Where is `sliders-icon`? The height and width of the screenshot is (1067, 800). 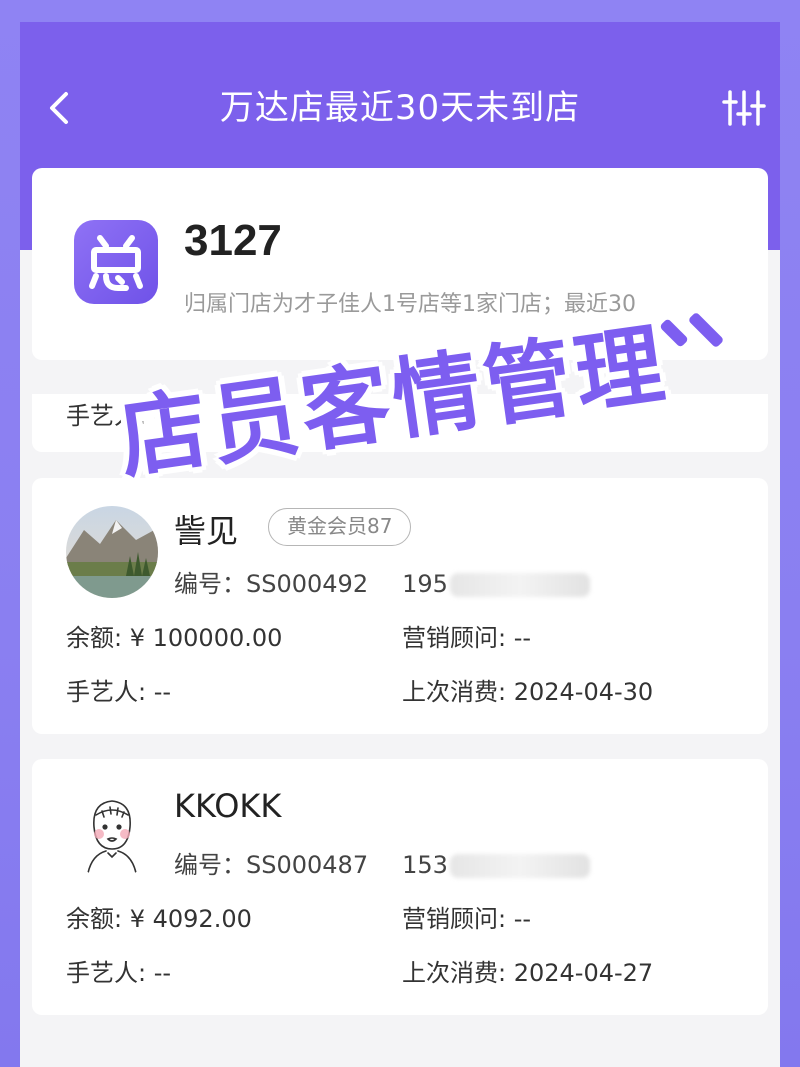 sliders-icon is located at coordinates (744, 108).